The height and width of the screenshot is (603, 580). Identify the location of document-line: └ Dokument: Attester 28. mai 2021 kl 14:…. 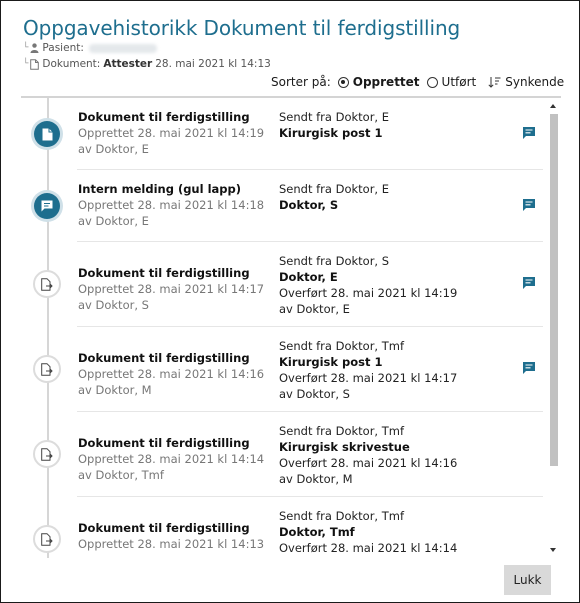
(147, 64).